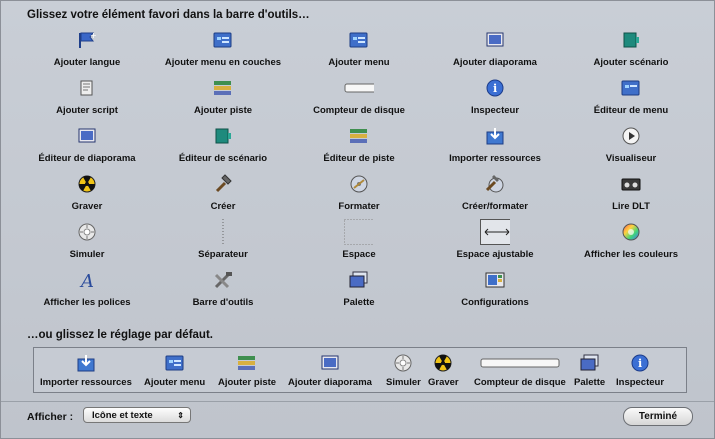 This screenshot has height=439, width=715. Describe the element at coordinates (247, 363) in the screenshot. I see `track-icon` at that location.